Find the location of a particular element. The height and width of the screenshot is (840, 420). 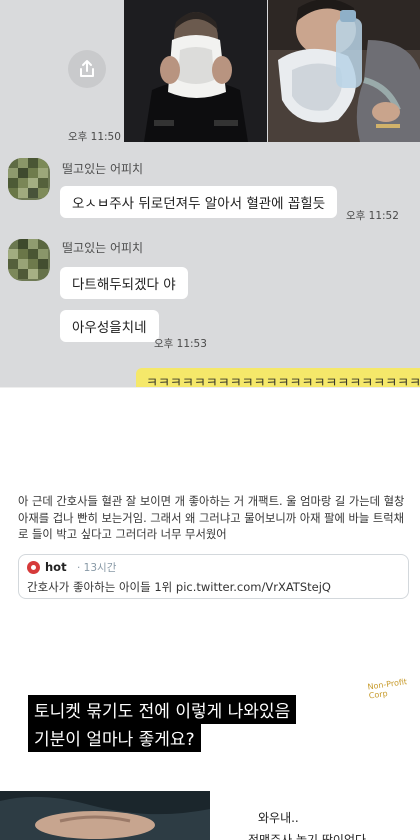

video-side-text: 와우내.. is located at coordinates (278, 818).